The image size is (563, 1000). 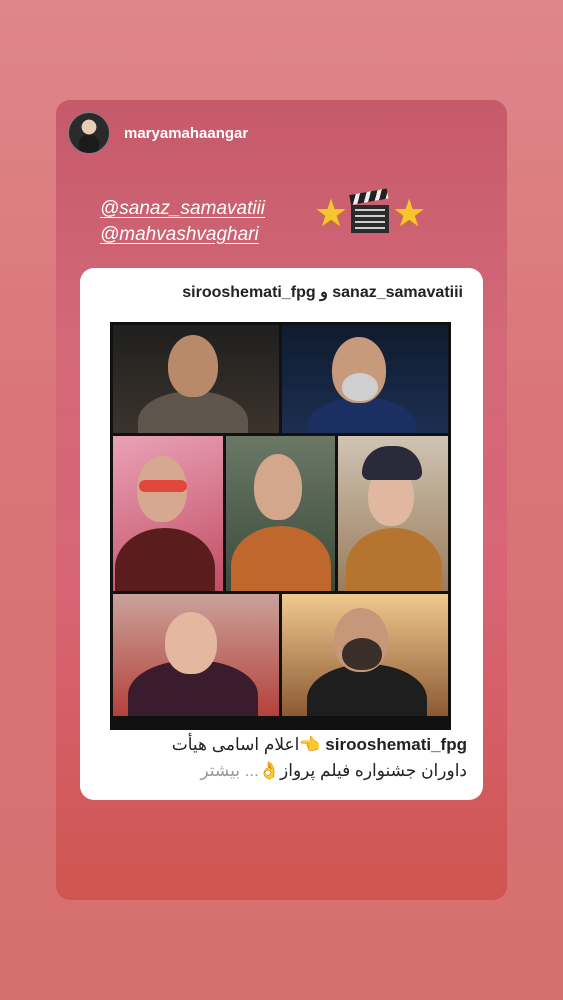 I want to click on caption-line-1: 👈اعلام اسامی هیأت, so click(x=246, y=744).